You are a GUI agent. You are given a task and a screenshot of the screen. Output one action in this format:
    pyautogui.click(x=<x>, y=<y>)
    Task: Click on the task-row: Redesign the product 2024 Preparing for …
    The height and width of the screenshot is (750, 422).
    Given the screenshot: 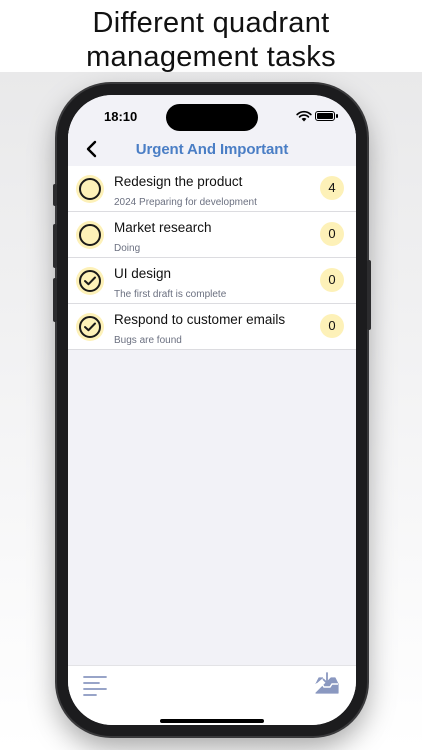 What is the action you would take?
    pyautogui.click(x=212, y=189)
    